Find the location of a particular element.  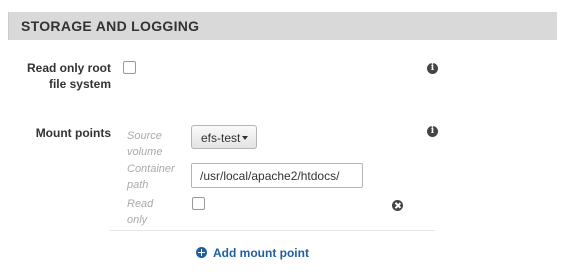

source-volume-select: efs-test is located at coordinates (224, 137).